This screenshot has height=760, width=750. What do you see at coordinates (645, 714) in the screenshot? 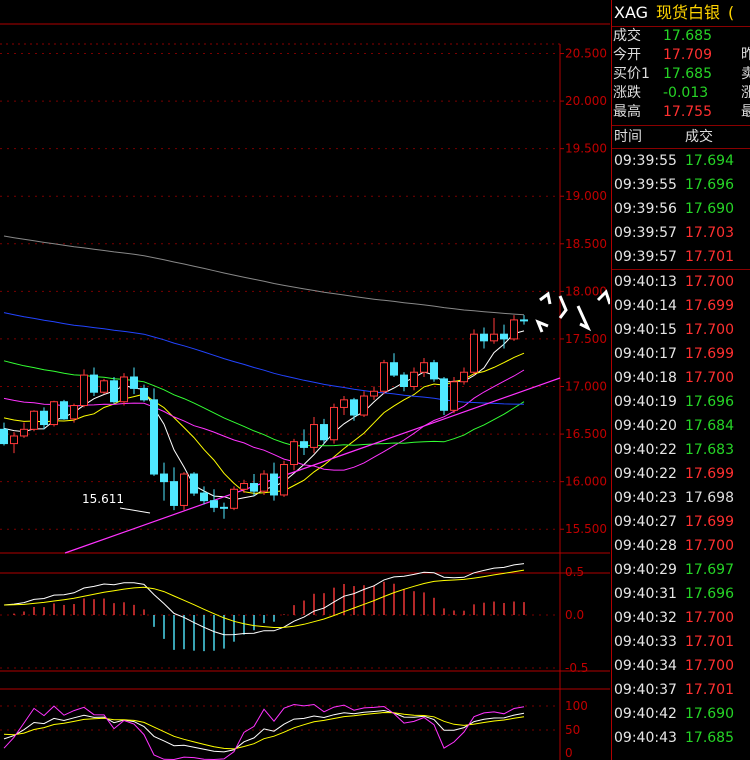
I see `tick-time: 09:40:42` at bounding box center [645, 714].